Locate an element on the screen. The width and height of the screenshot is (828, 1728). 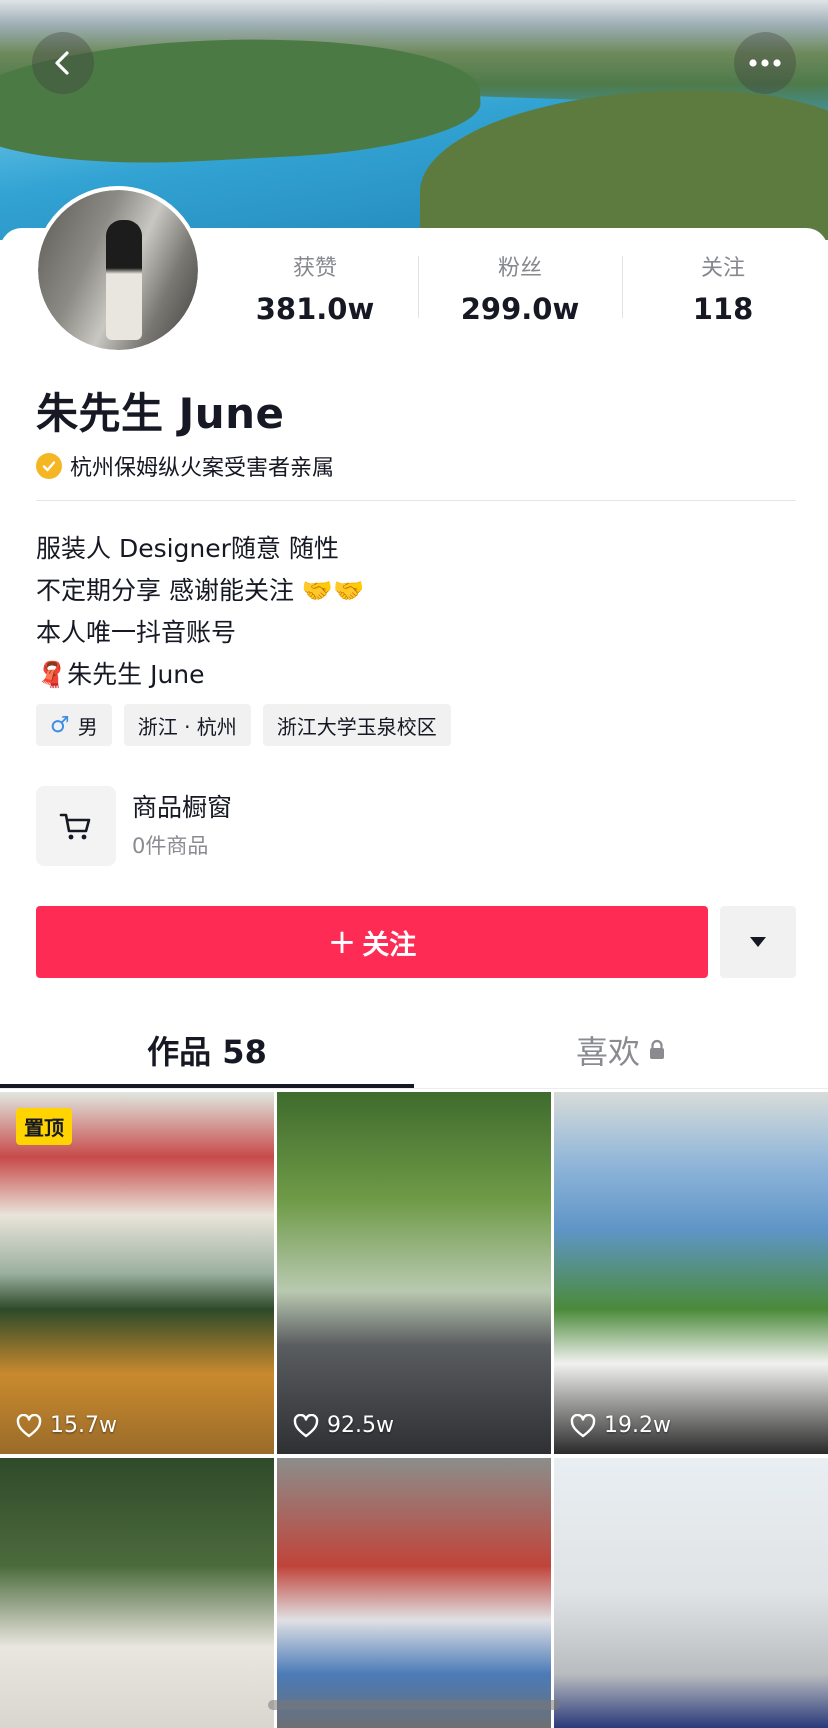
follow-button: + 关注 is located at coordinates (372, 942).